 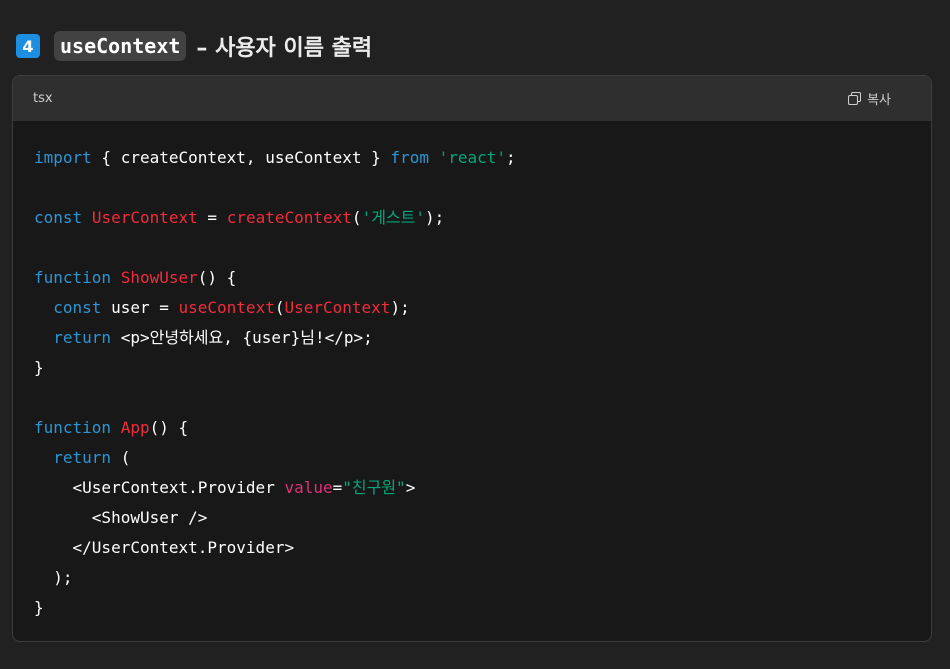 I want to click on code-line: );, so click(x=482, y=578).